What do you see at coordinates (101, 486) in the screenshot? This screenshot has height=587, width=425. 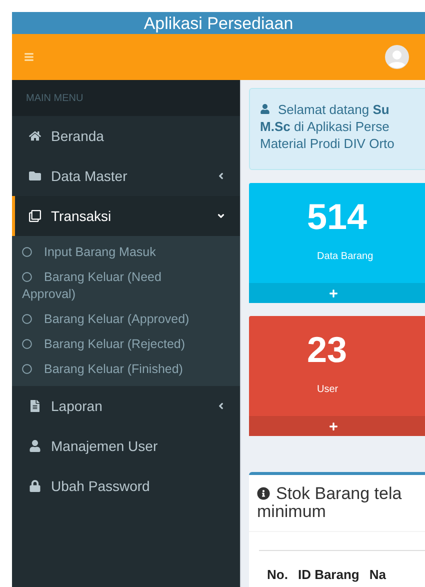 I see `sidebar-label: Ubah Password` at bounding box center [101, 486].